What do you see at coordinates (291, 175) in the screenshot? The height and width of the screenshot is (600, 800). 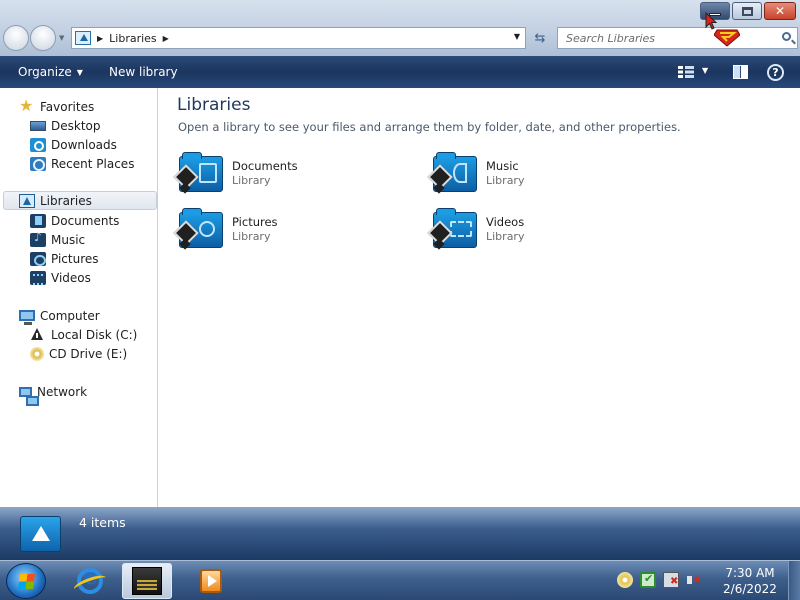 I see `library-tile-documents: Documents Library` at bounding box center [291, 175].